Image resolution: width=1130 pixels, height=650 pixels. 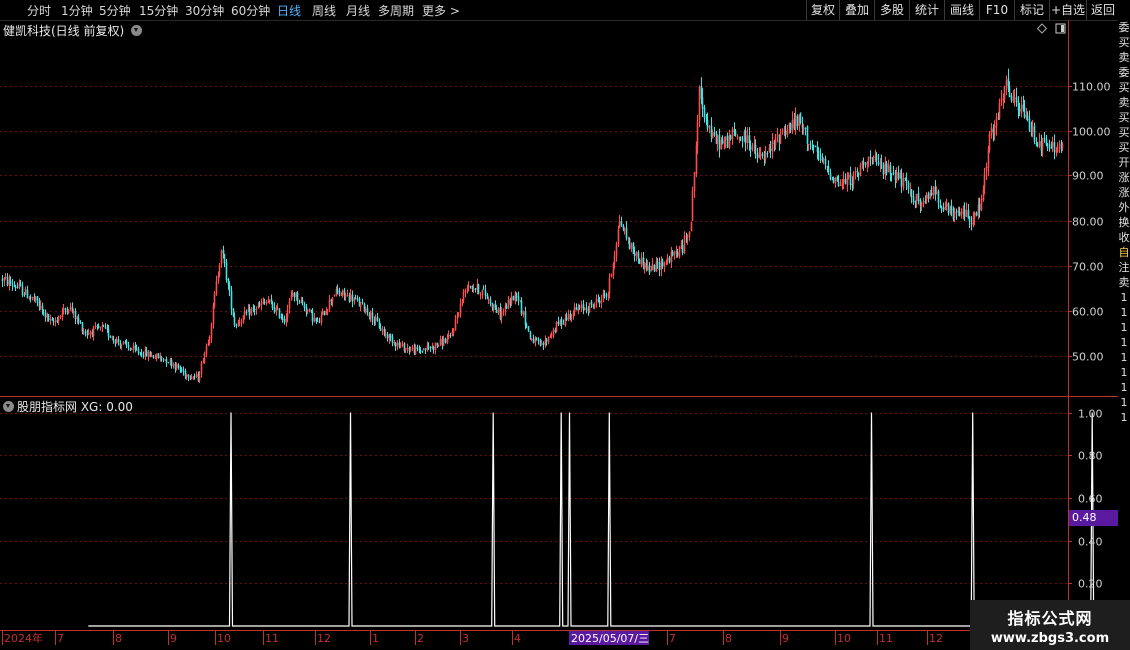 What do you see at coordinates (610, 638) in the screenshot?
I see `cursor-date-label: 2025/05/07/三` at bounding box center [610, 638].